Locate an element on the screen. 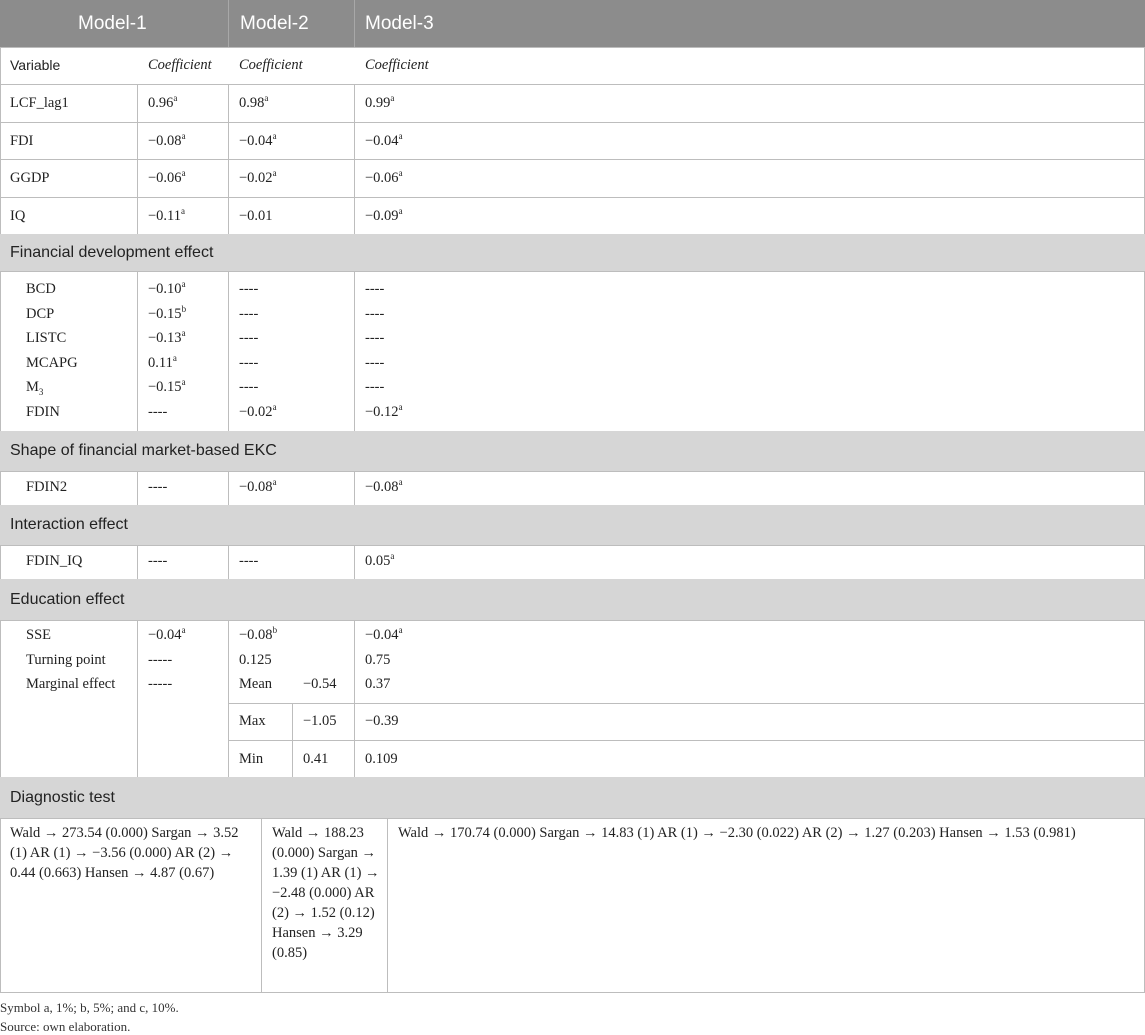  row-mean-m2: −0.54 is located at coordinates (320, 684).